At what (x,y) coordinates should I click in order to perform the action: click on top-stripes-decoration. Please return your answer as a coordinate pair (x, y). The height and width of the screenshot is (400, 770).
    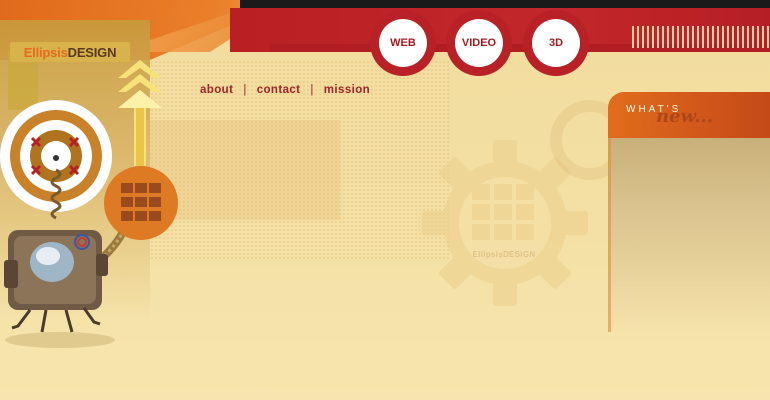
    Looking at the image, I should click on (701, 37).